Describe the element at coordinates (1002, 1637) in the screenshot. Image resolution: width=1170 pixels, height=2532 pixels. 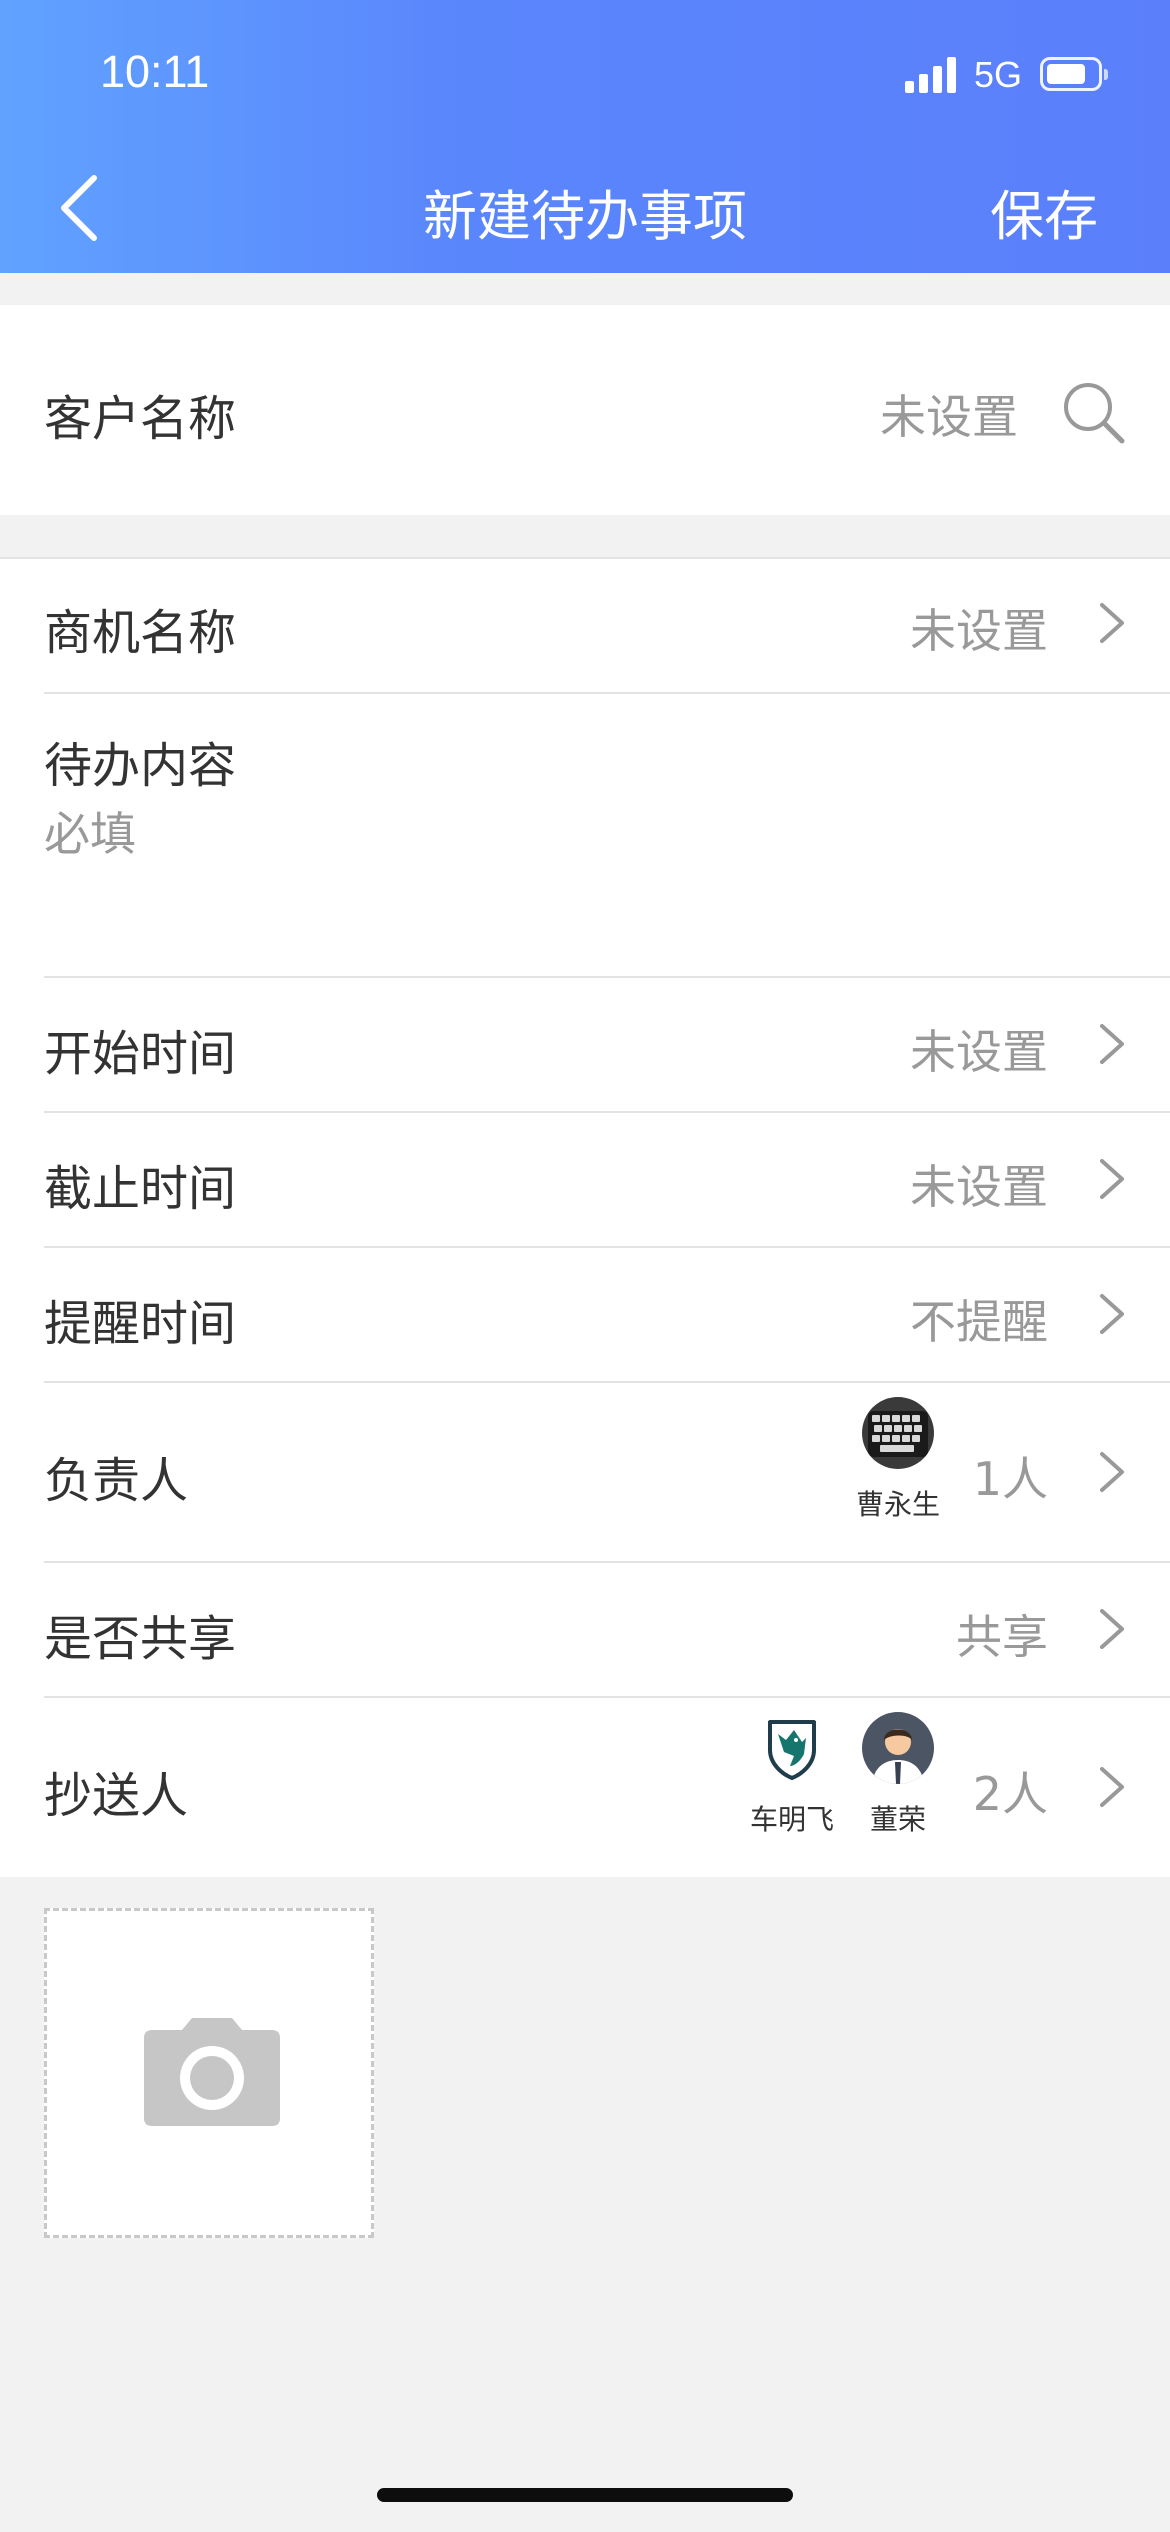
I see `share-value: 共享` at that location.